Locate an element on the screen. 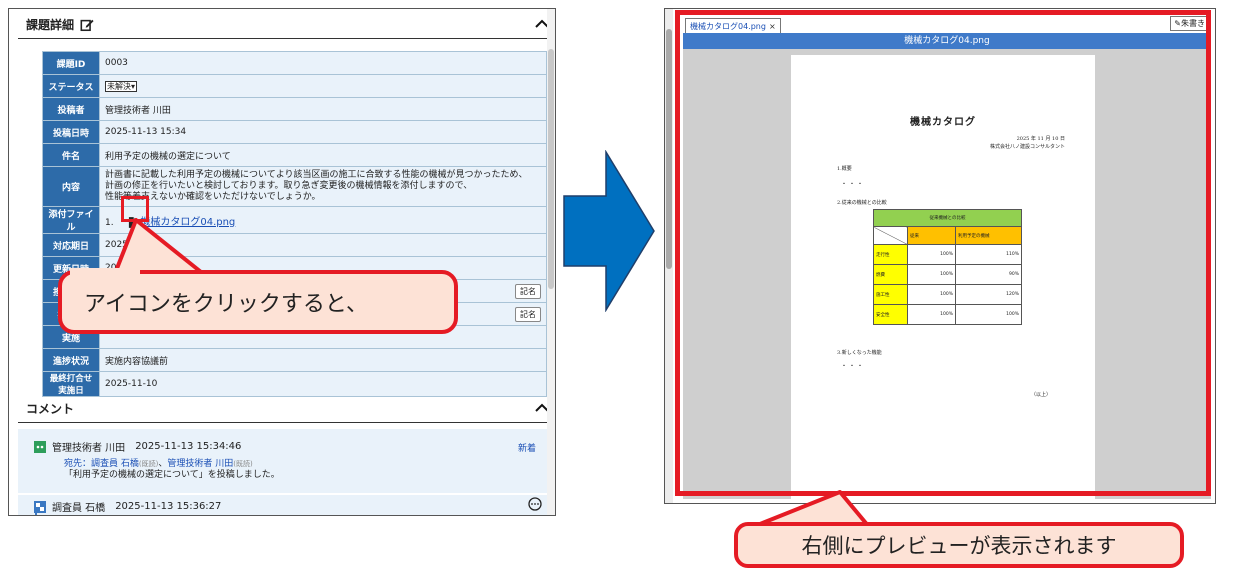 The width and height of the screenshot is (1240, 571). edit-icon is located at coordinates (87, 25).